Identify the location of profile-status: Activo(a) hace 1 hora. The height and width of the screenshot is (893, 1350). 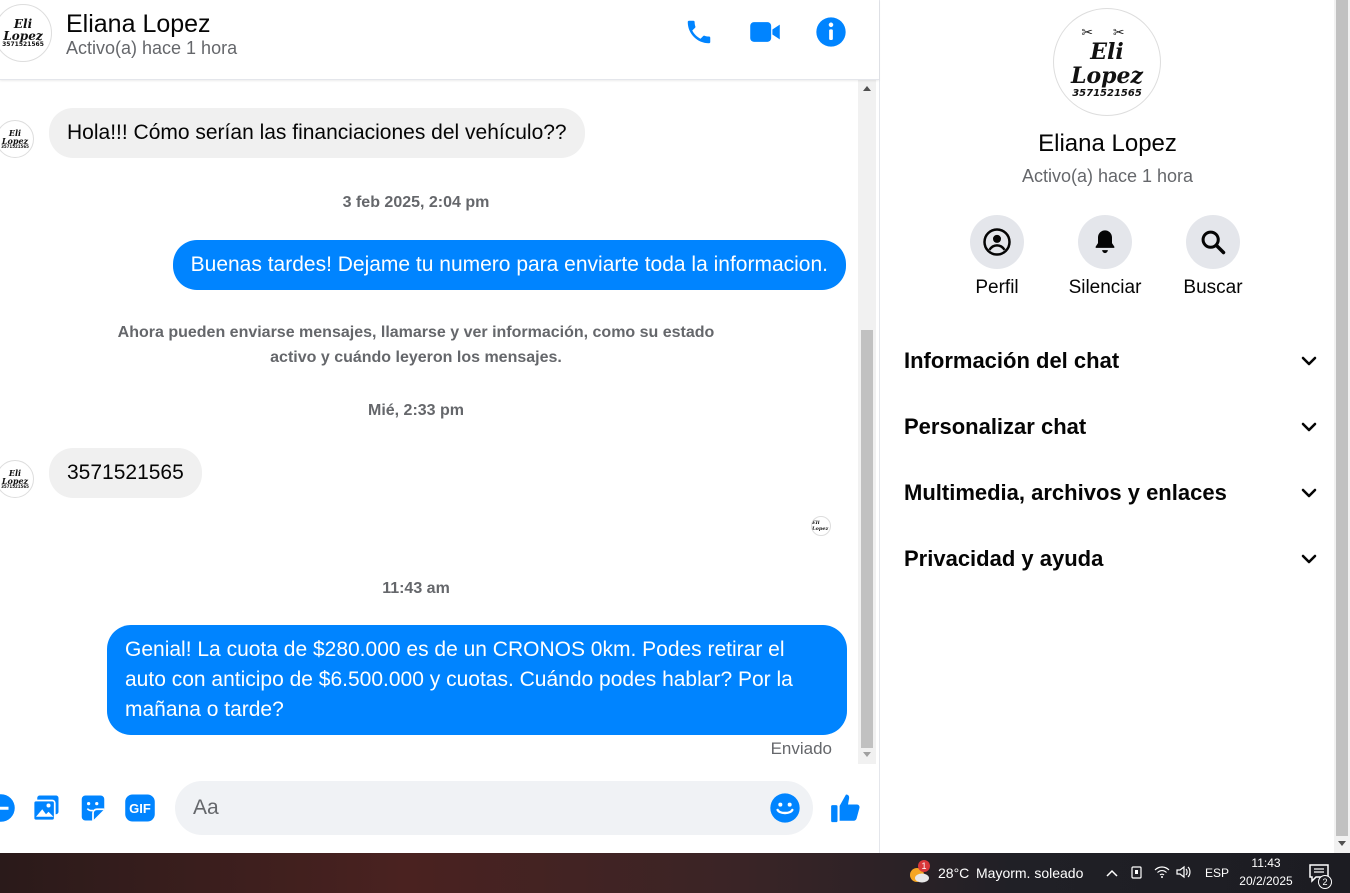
(1107, 176).